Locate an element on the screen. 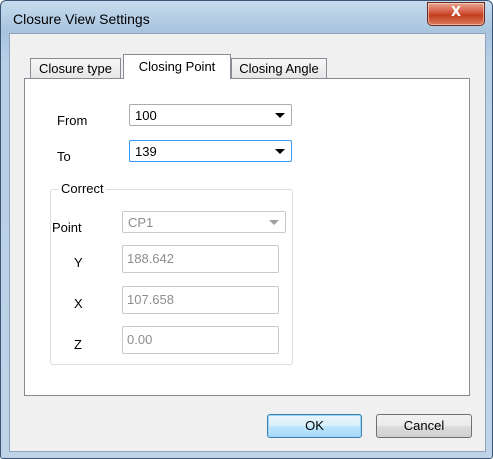 The image size is (493, 459). y-field: 188.642 is located at coordinates (200, 259).